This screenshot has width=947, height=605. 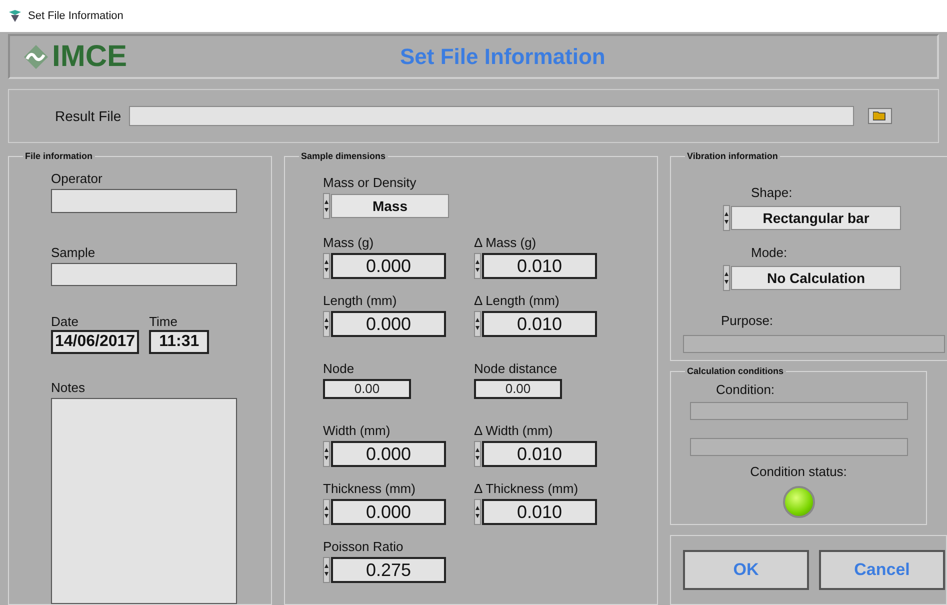 I want to click on field-label: Node distance, so click(x=516, y=369).